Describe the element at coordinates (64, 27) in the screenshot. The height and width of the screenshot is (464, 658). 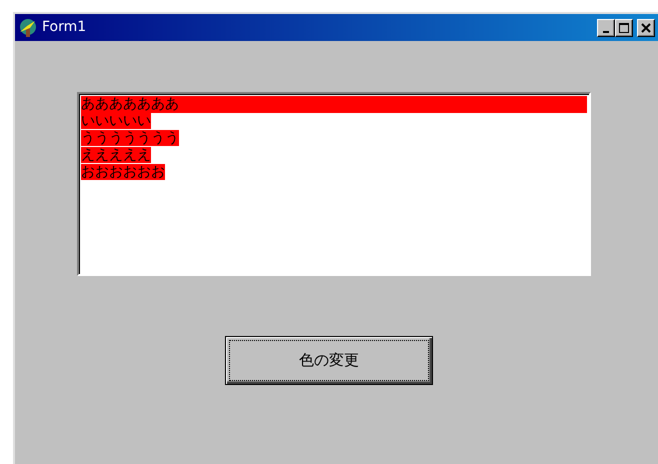
I see `window-title: Form1` at that location.